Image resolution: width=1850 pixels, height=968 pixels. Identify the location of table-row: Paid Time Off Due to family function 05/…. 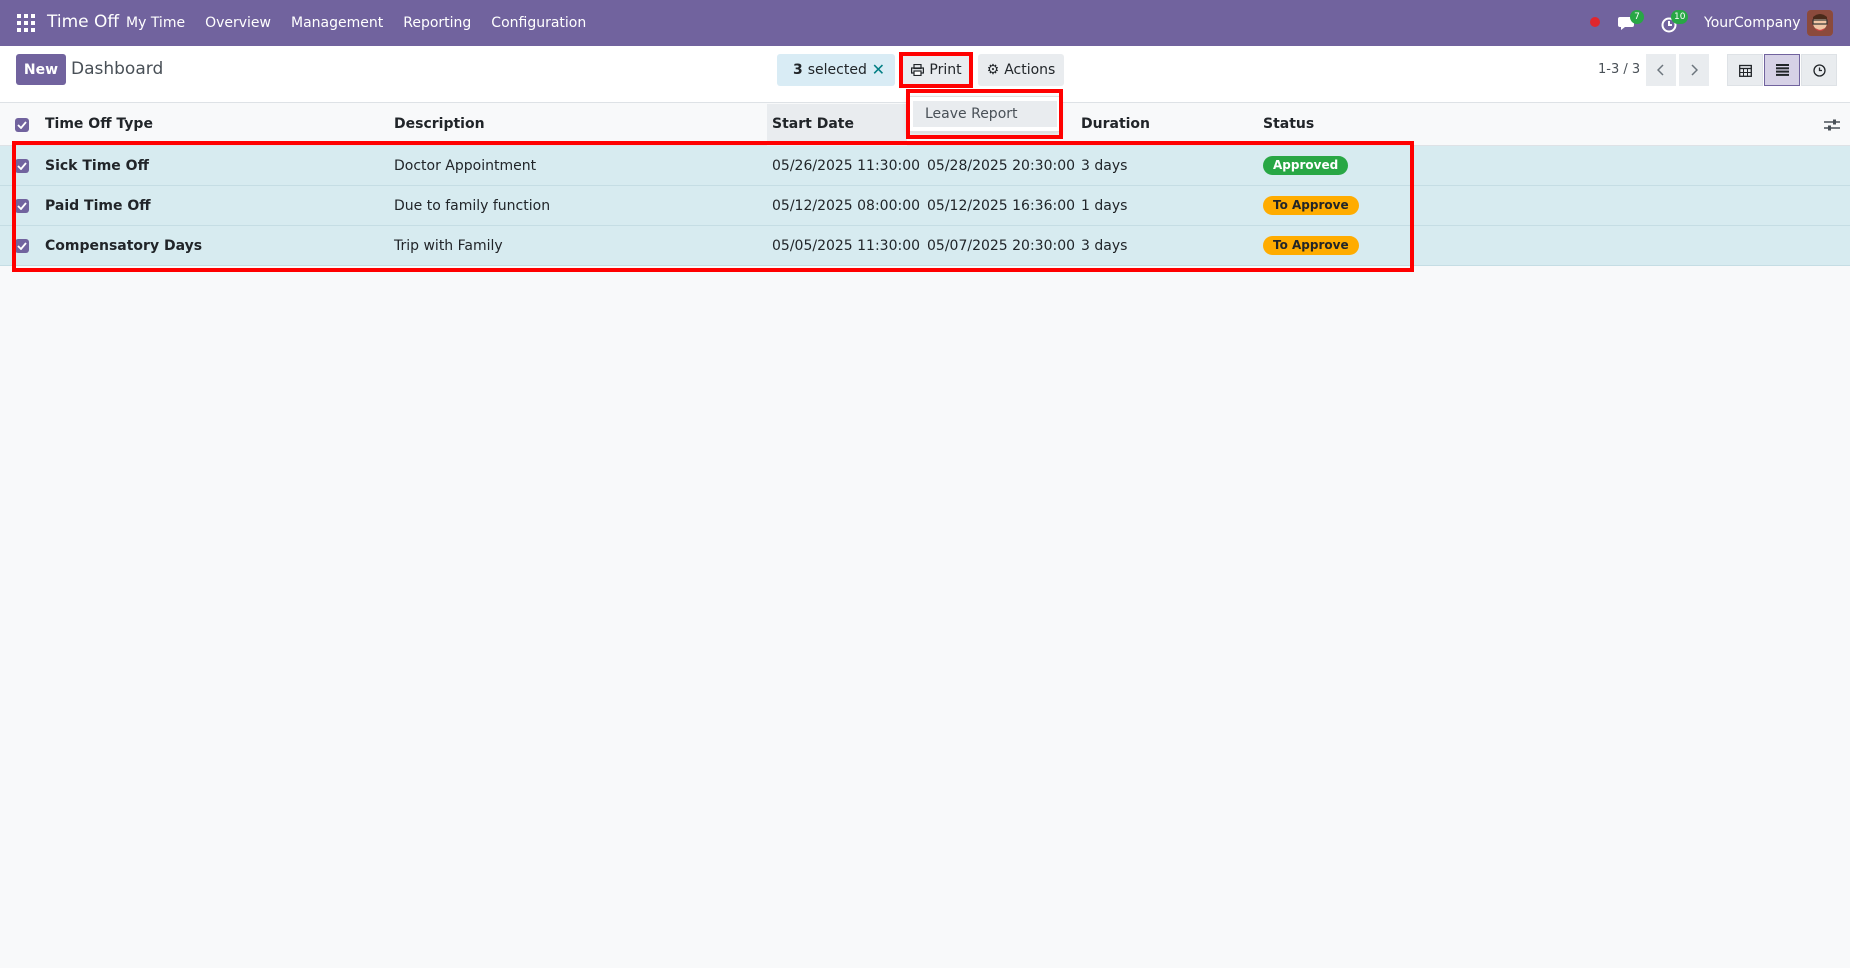
(925, 206).